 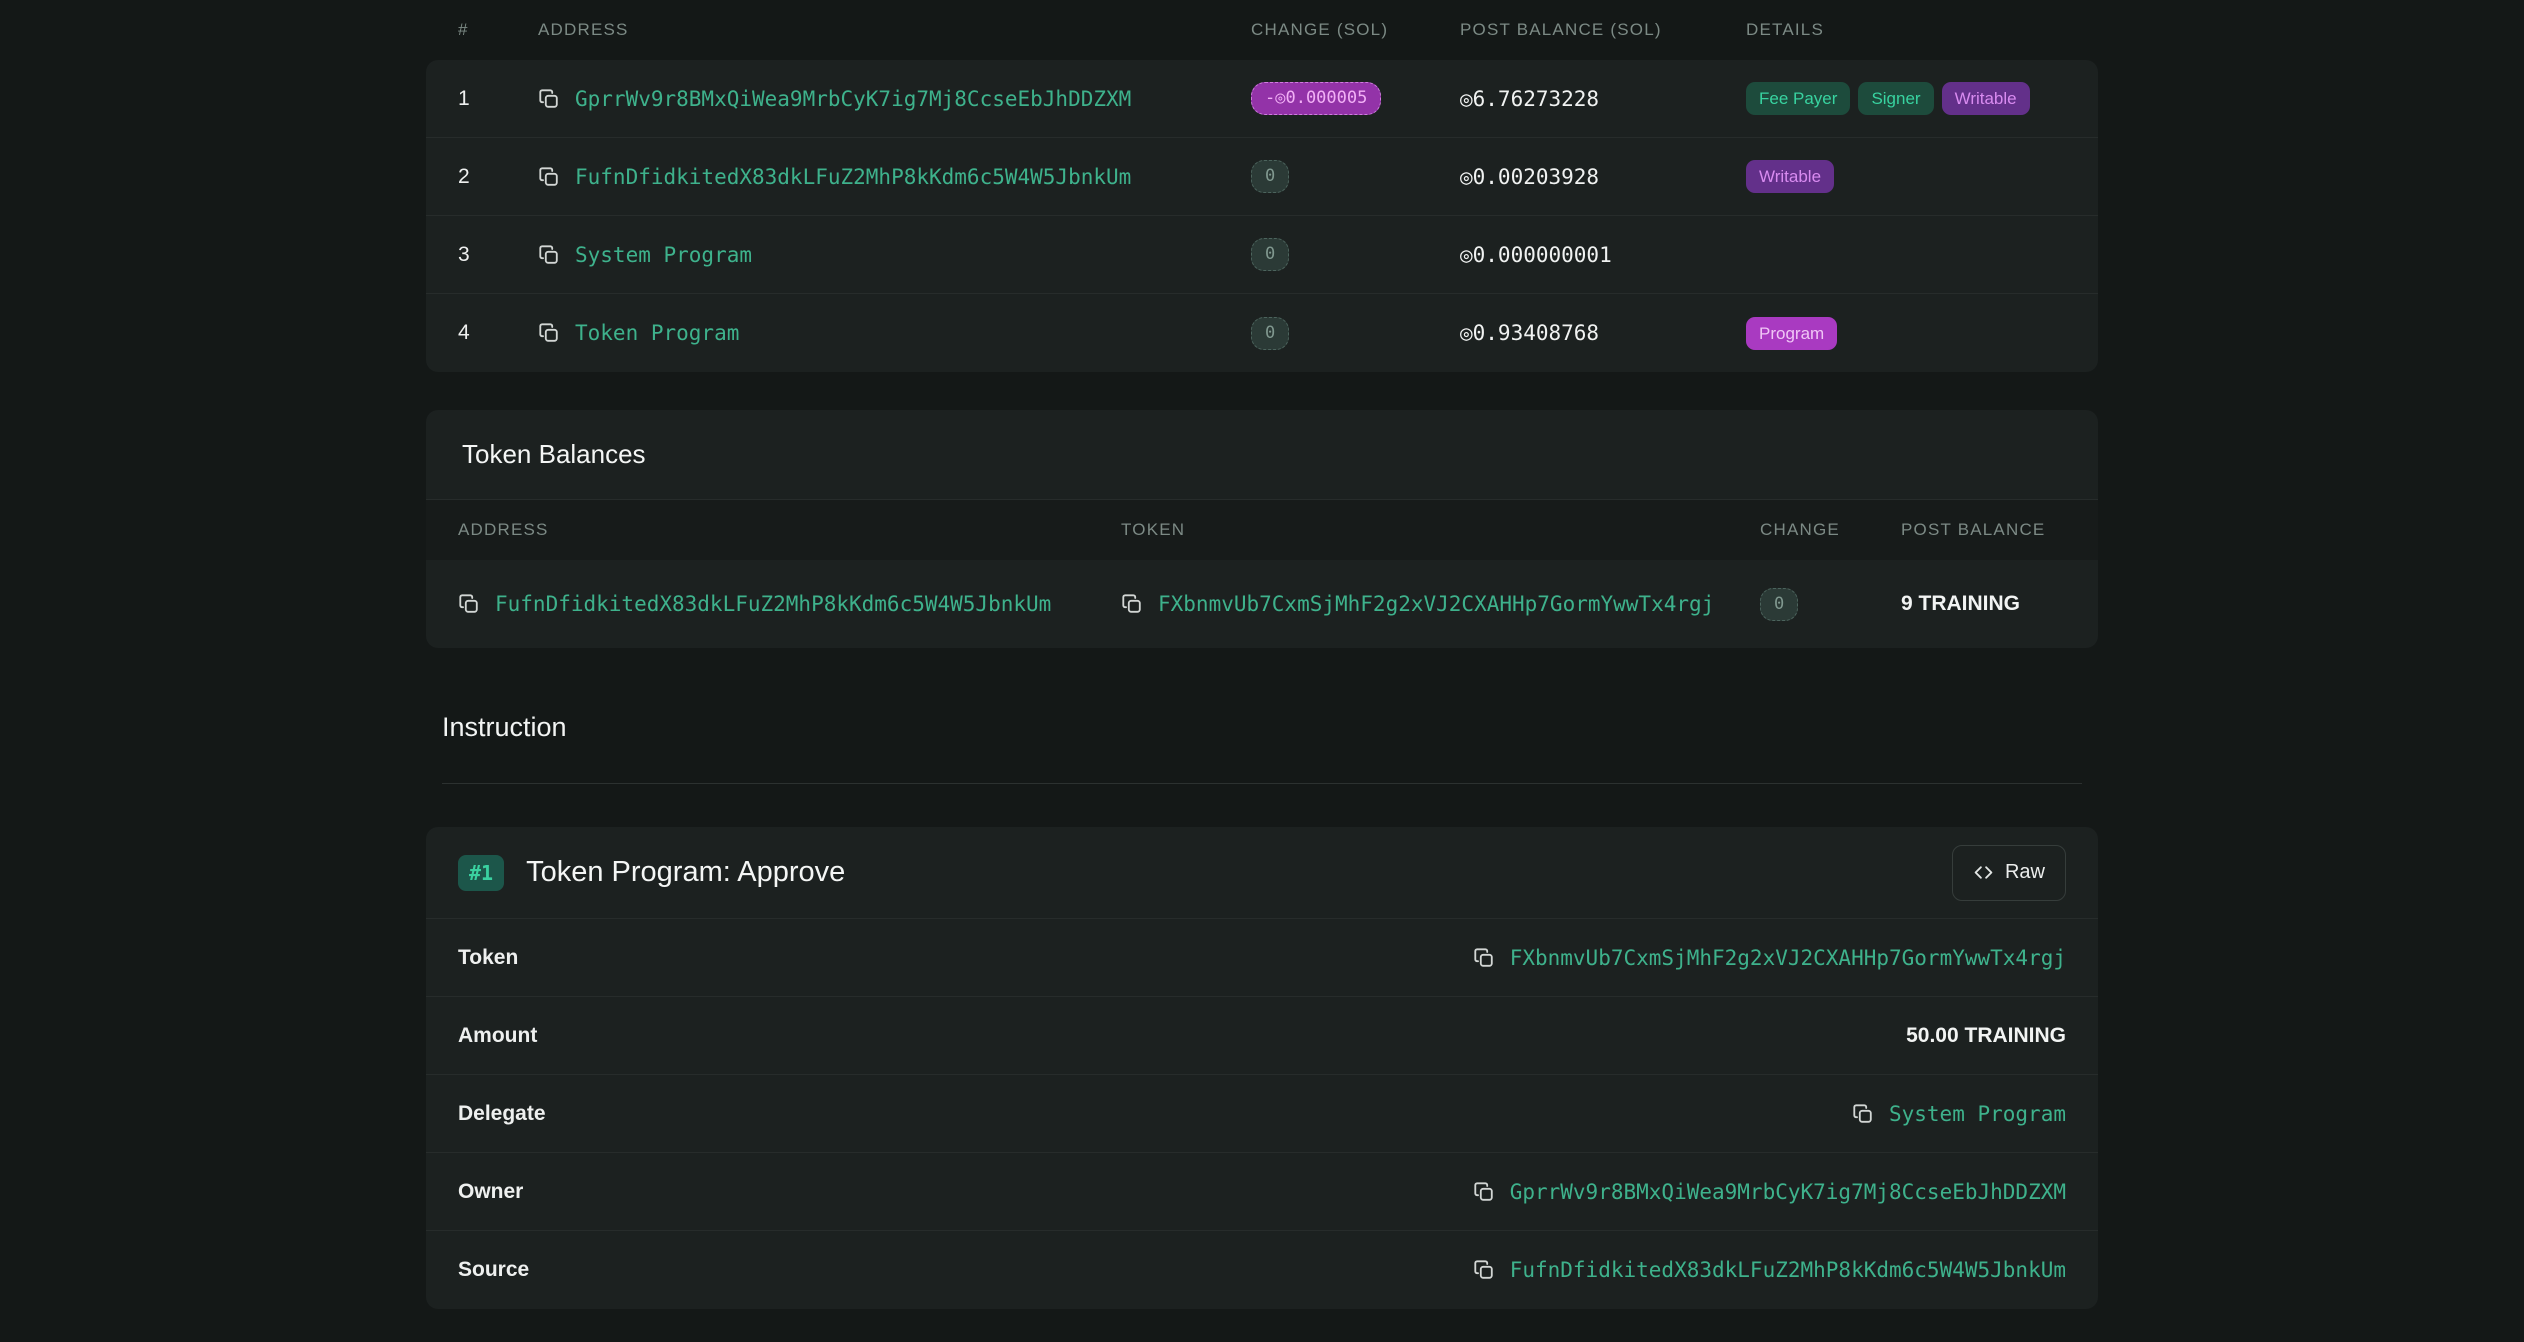 What do you see at coordinates (1262, 1036) in the screenshot?
I see `instruction-row: Amount 50.00 TRAINING` at bounding box center [1262, 1036].